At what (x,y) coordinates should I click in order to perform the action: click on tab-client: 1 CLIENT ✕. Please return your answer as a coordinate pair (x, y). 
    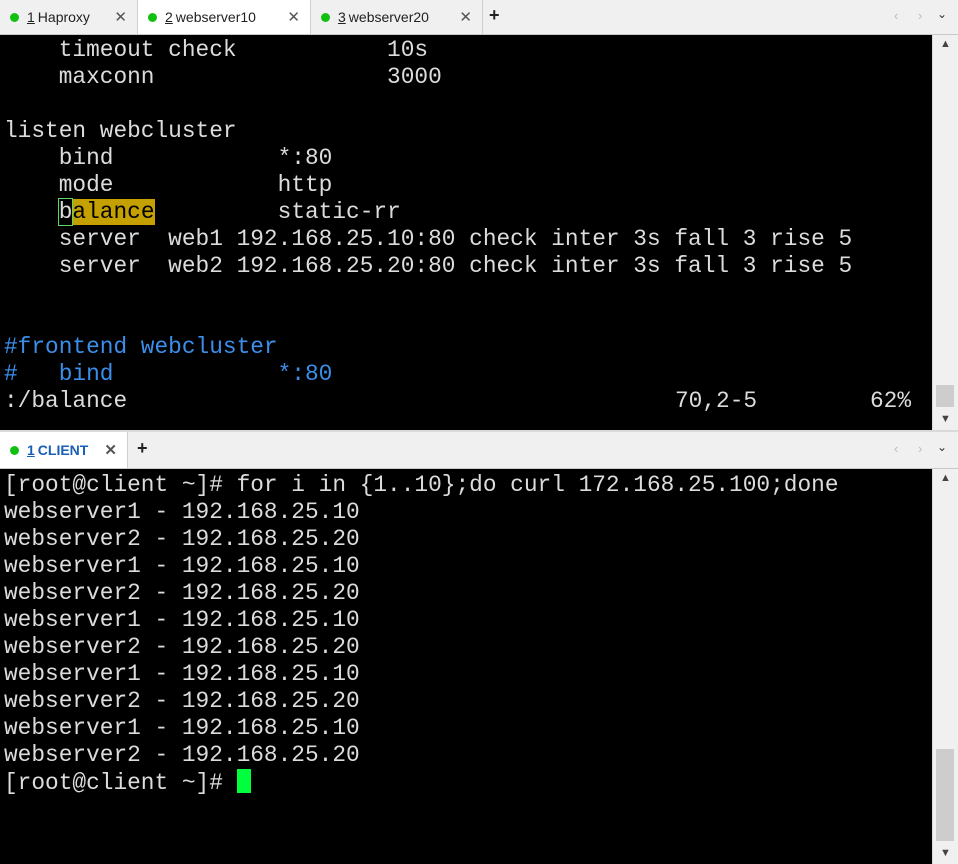
    Looking at the image, I should click on (64, 450).